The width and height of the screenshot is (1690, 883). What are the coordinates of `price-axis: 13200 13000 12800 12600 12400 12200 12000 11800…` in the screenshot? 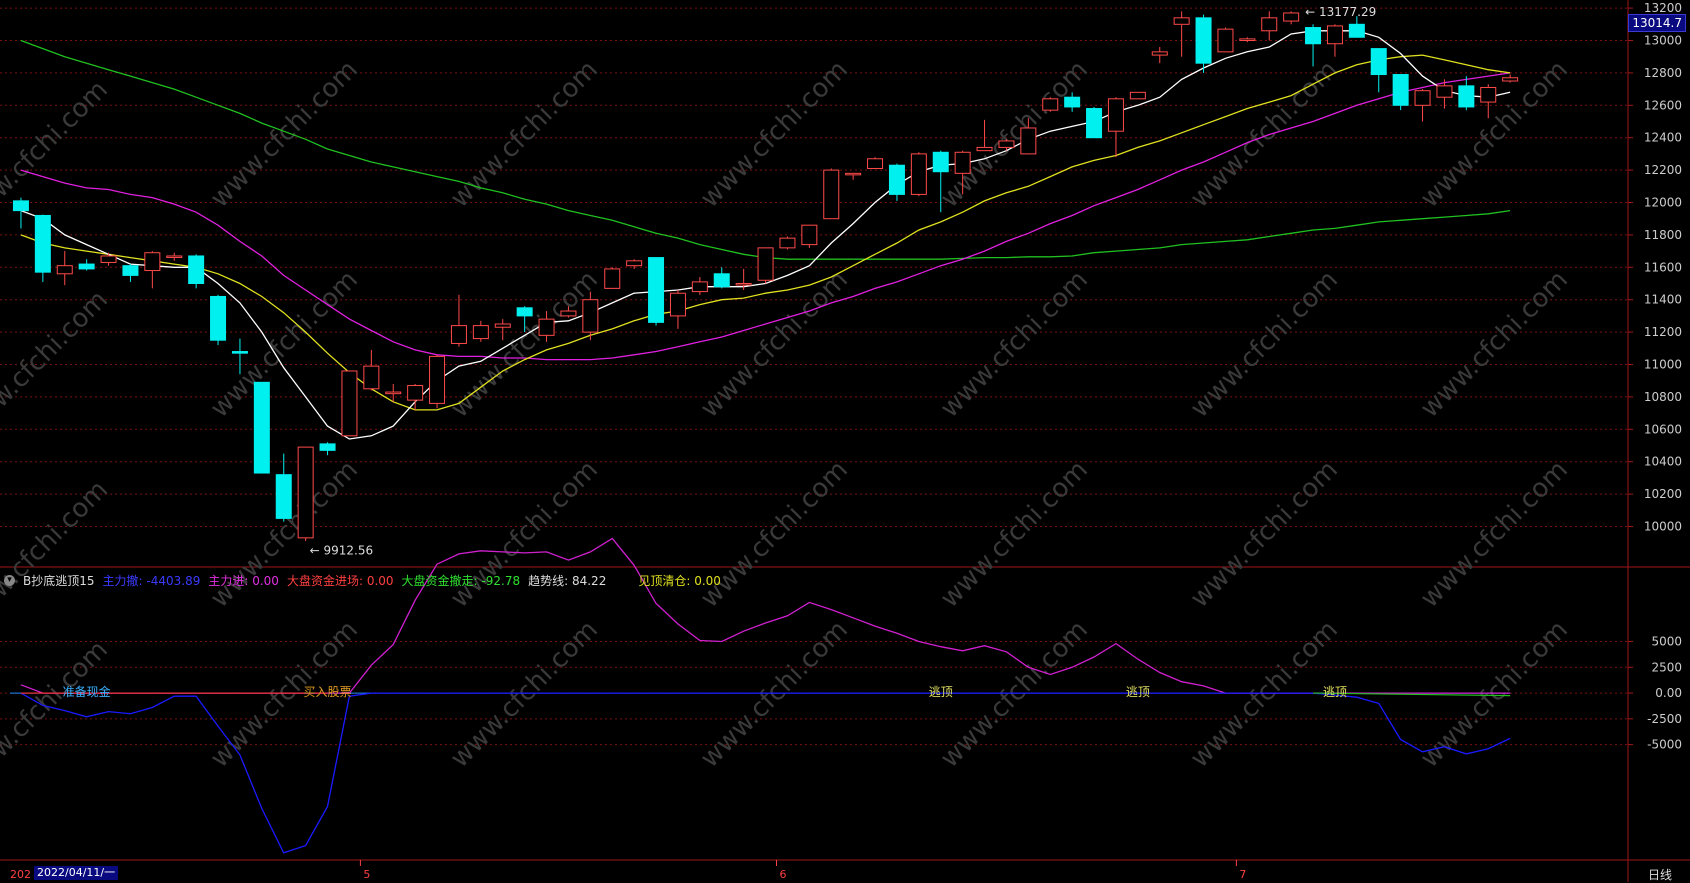 It's located at (1655, 267).